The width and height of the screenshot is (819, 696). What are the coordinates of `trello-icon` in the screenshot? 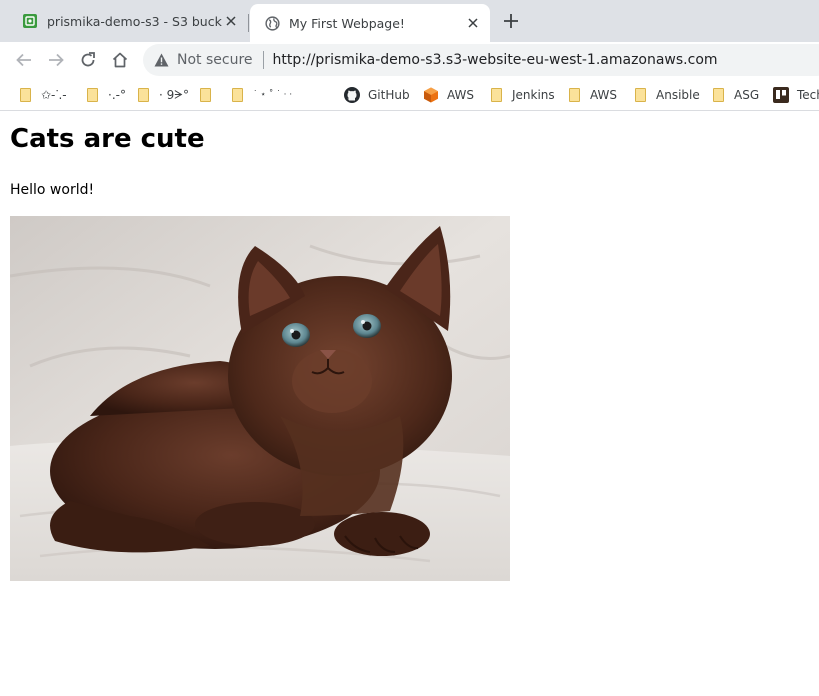 It's located at (781, 95).